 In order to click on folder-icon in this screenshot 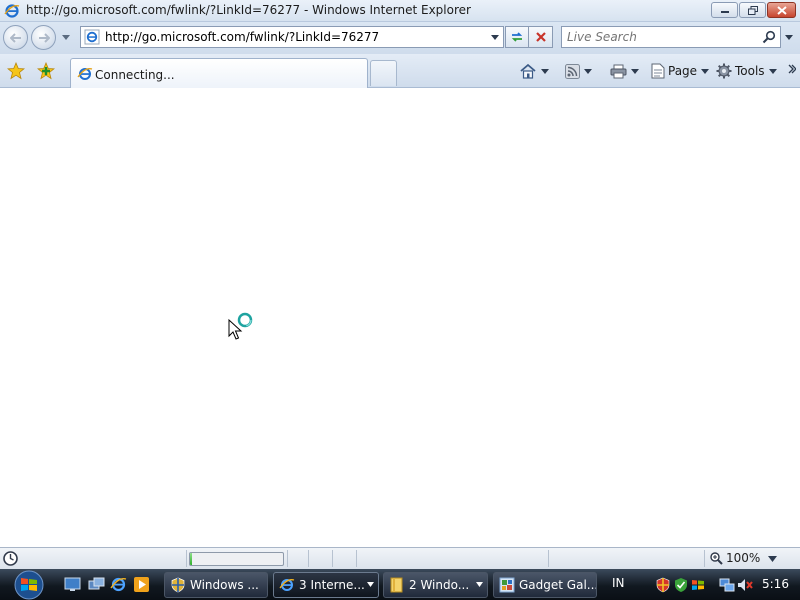, I will do `click(396, 585)`.